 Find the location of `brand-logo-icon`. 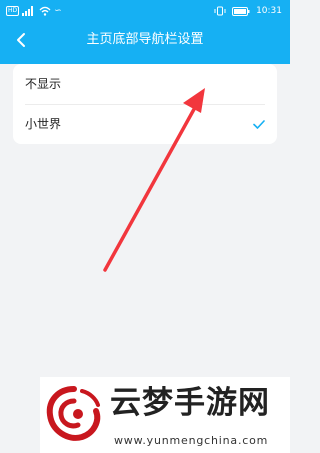

brand-logo-icon is located at coordinates (73, 413).